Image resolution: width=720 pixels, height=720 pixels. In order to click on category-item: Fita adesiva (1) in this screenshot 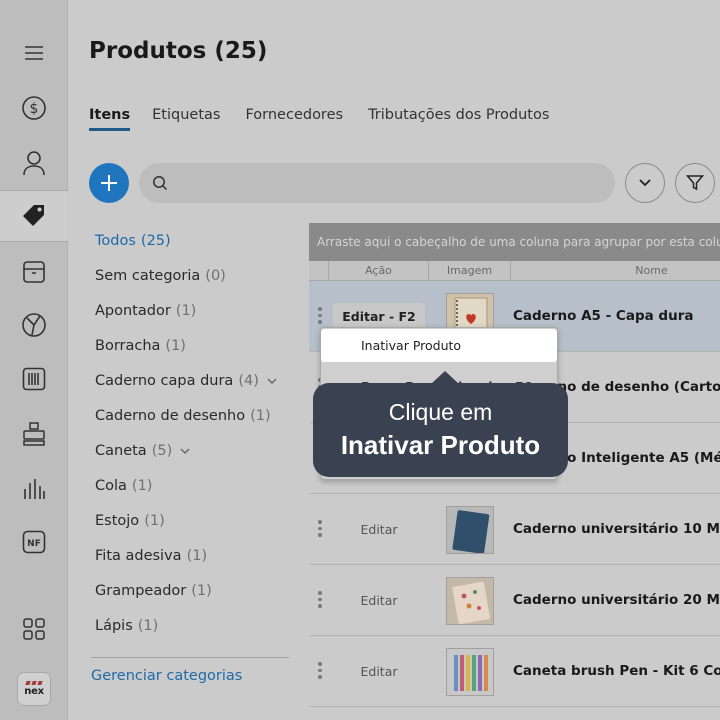, I will do `click(195, 561)`.